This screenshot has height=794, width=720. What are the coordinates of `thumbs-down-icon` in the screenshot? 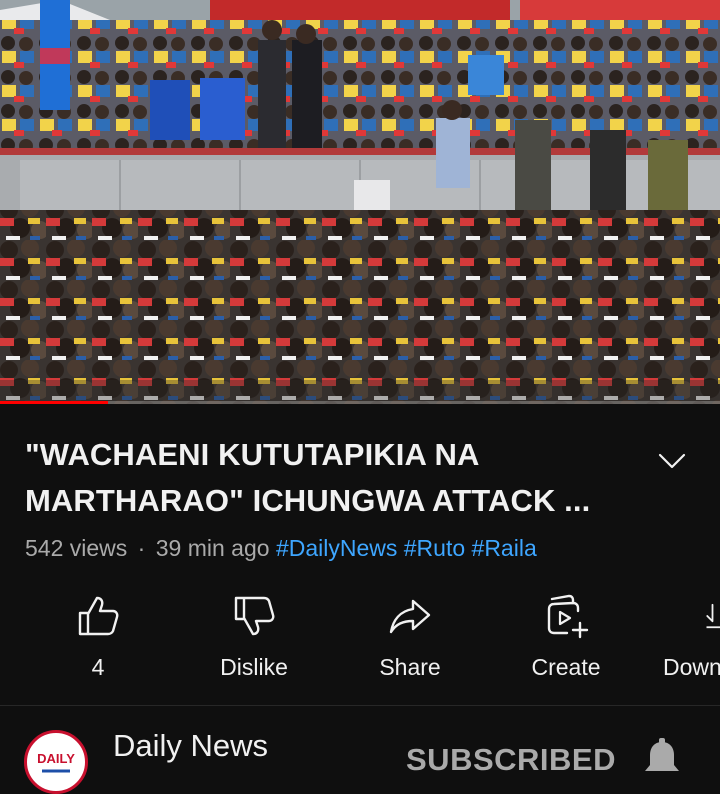 It's located at (254, 616).